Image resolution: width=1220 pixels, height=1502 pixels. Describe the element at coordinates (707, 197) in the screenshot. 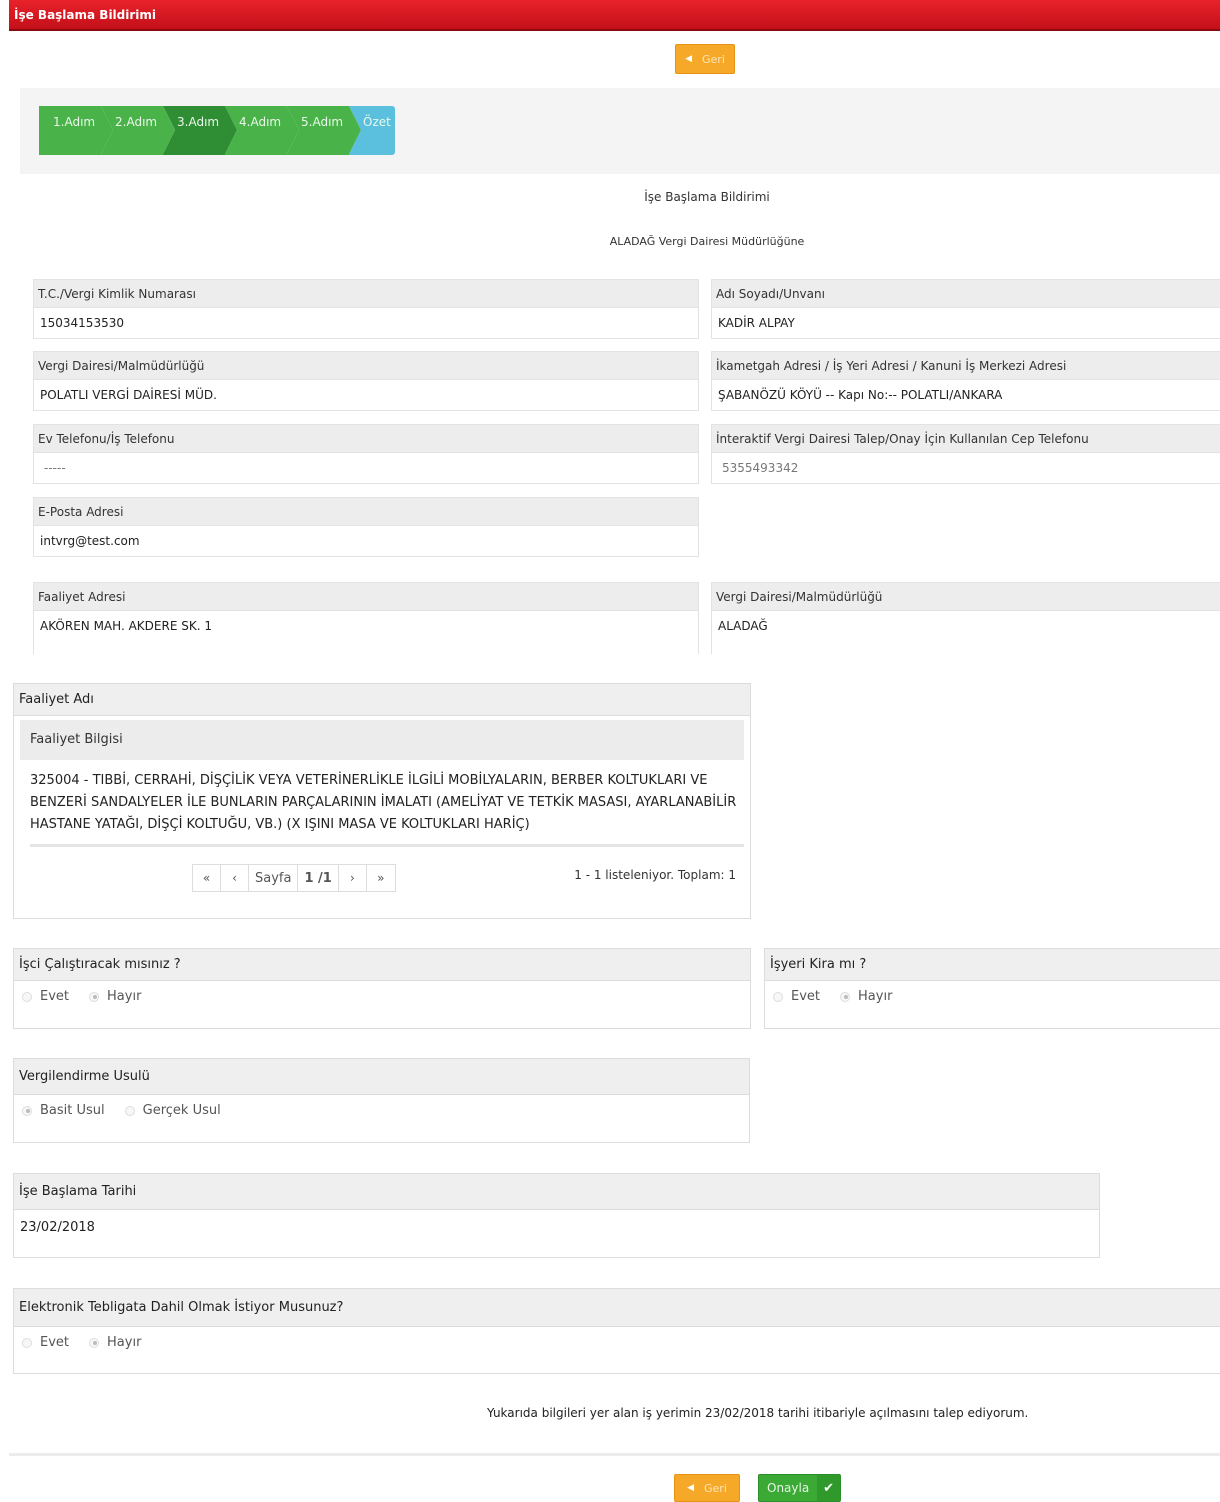

I see `form-title: İşe Başlama Bildirimi` at that location.